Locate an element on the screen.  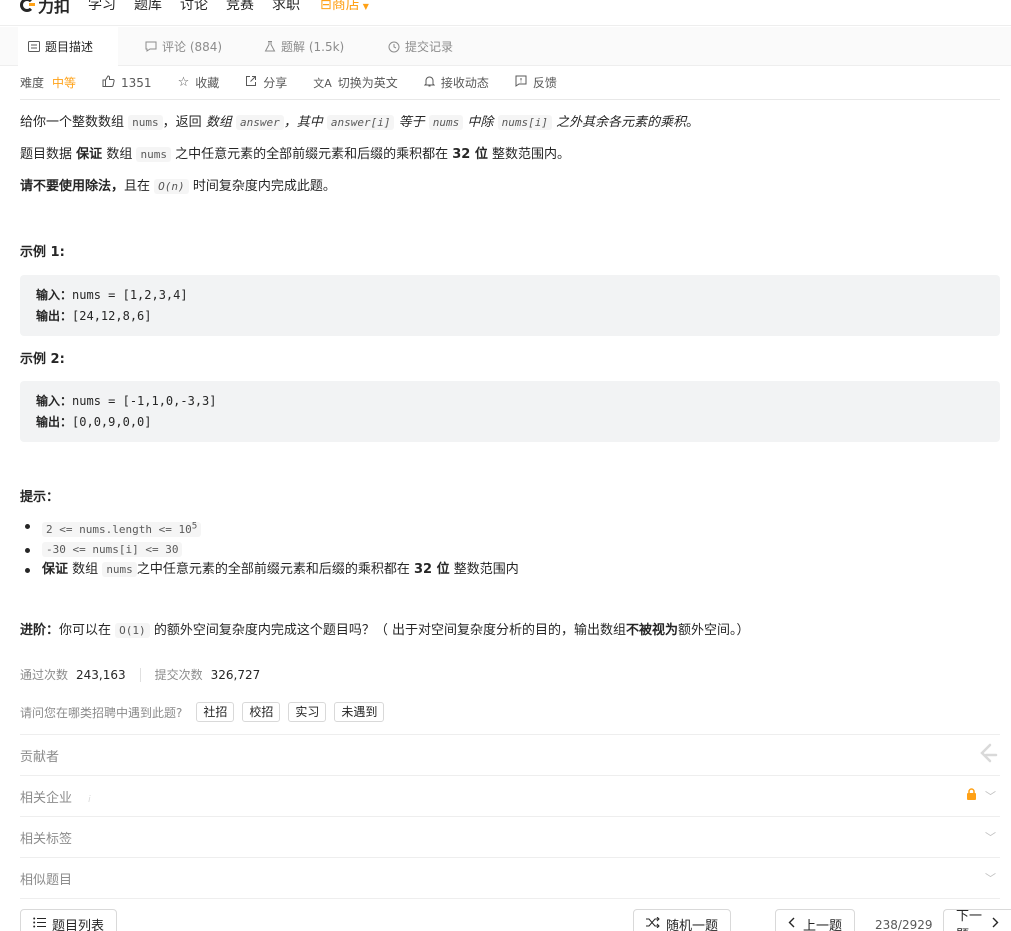
next-problem-label: 下一题 is located at coordinates (969, 920).